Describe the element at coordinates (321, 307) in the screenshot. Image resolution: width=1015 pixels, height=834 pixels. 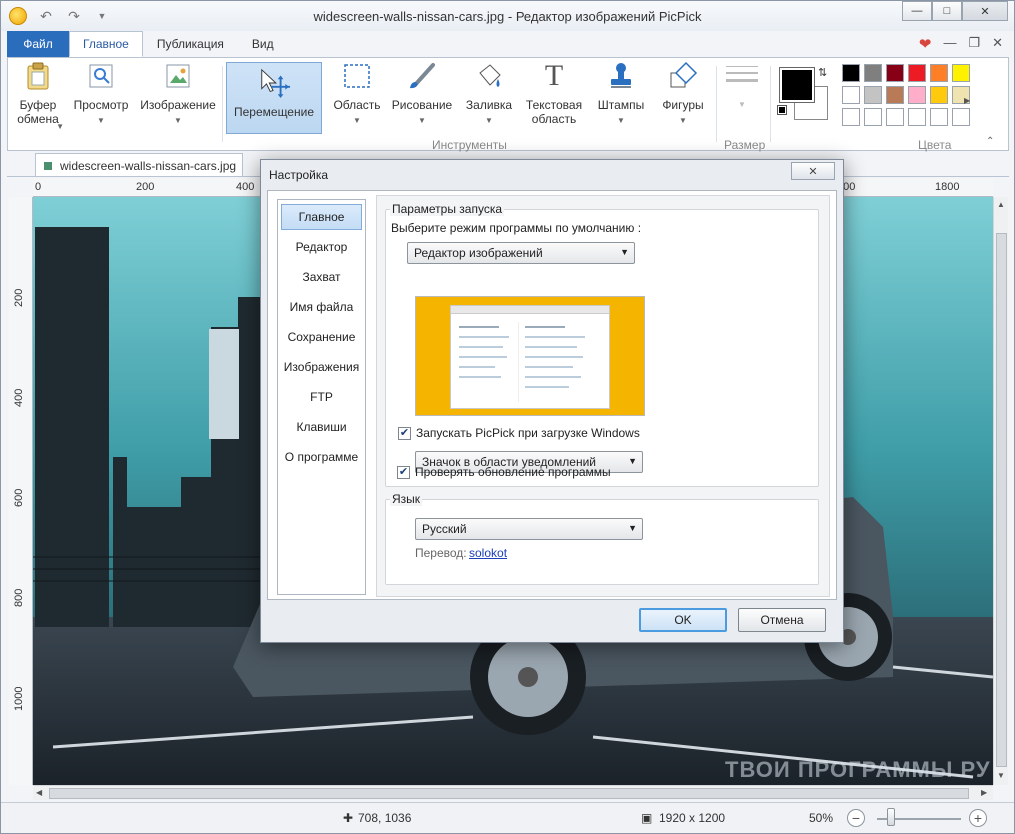
I see `nav-item-filename: Имя файла` at that location.